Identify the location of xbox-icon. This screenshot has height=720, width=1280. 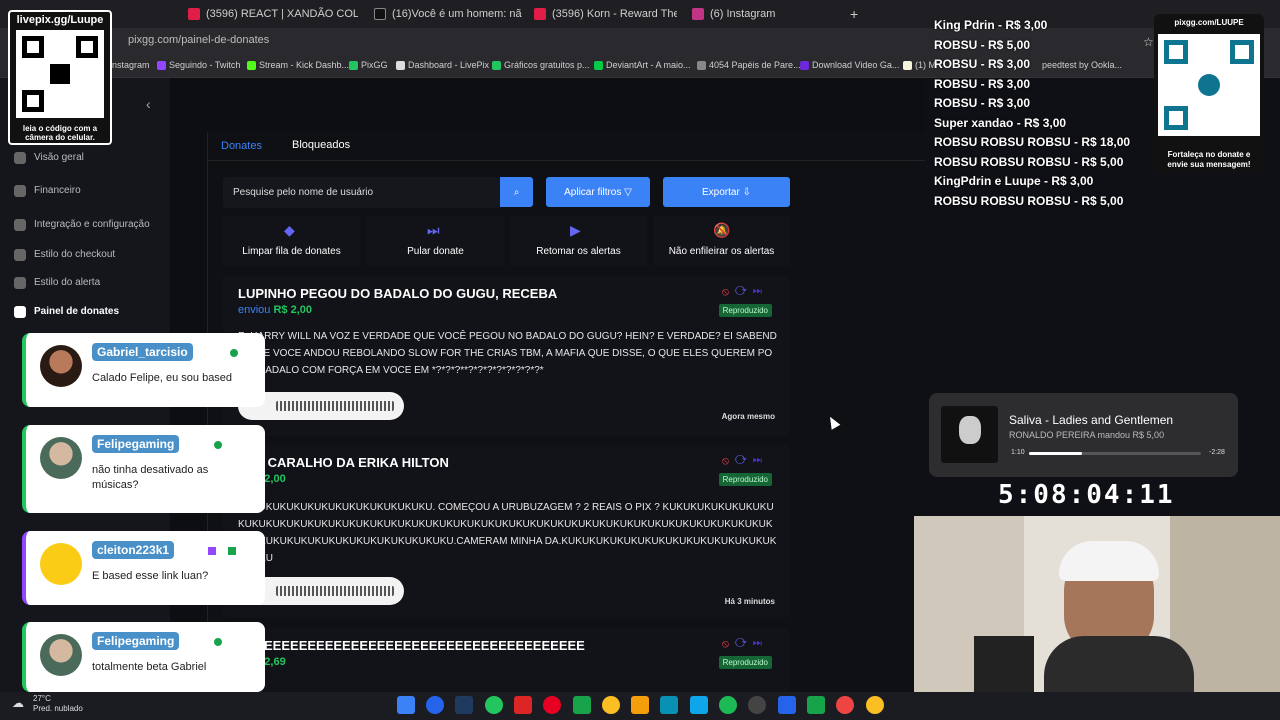
(494, 705).